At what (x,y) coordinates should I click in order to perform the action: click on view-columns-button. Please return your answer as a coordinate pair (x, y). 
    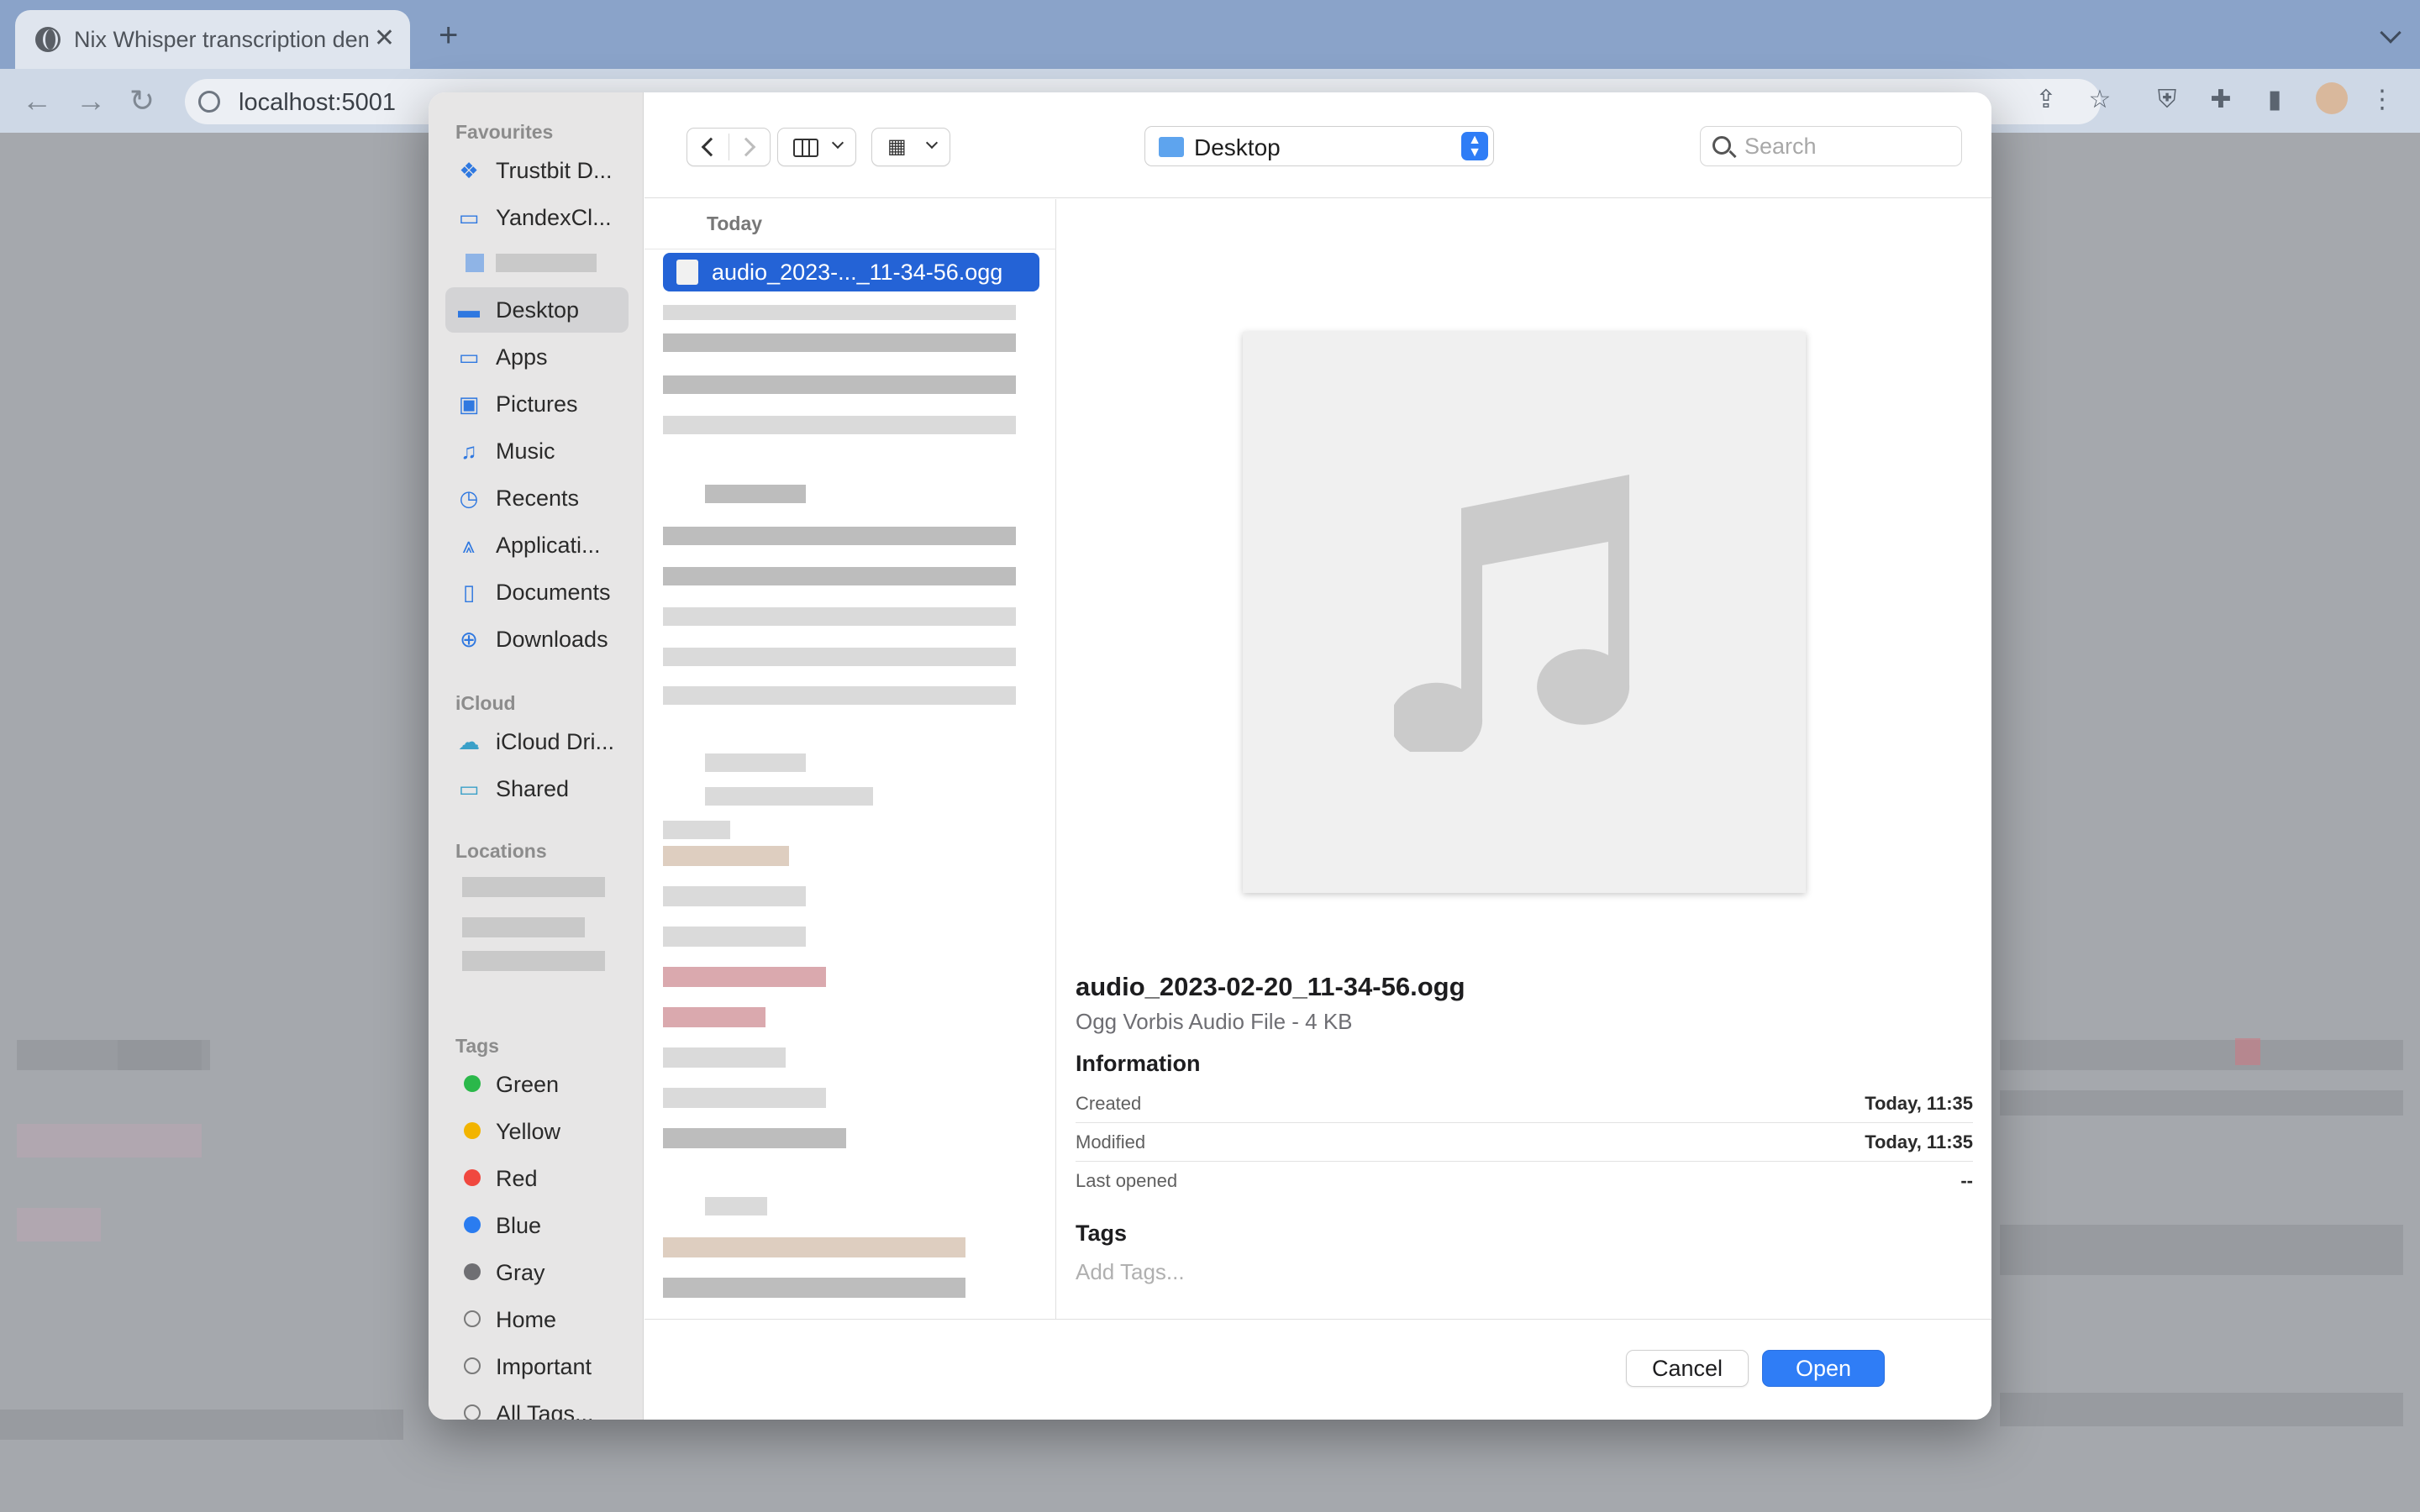
    Looking at the image, I should click on (816, 147).